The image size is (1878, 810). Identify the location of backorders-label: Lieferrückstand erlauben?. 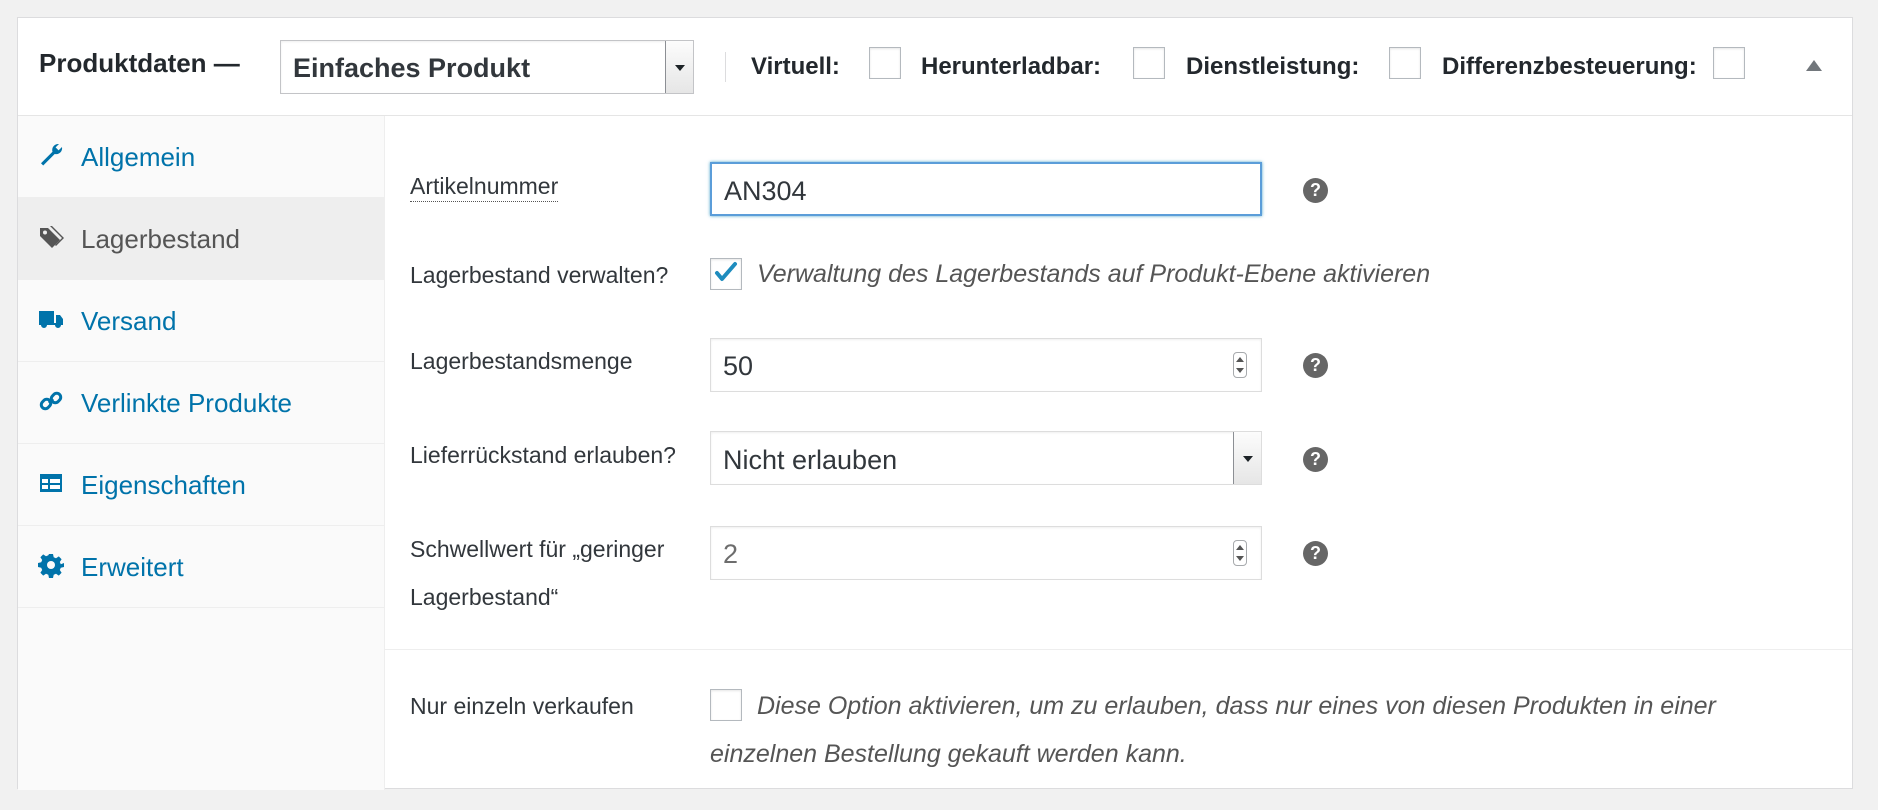
(543, 455).